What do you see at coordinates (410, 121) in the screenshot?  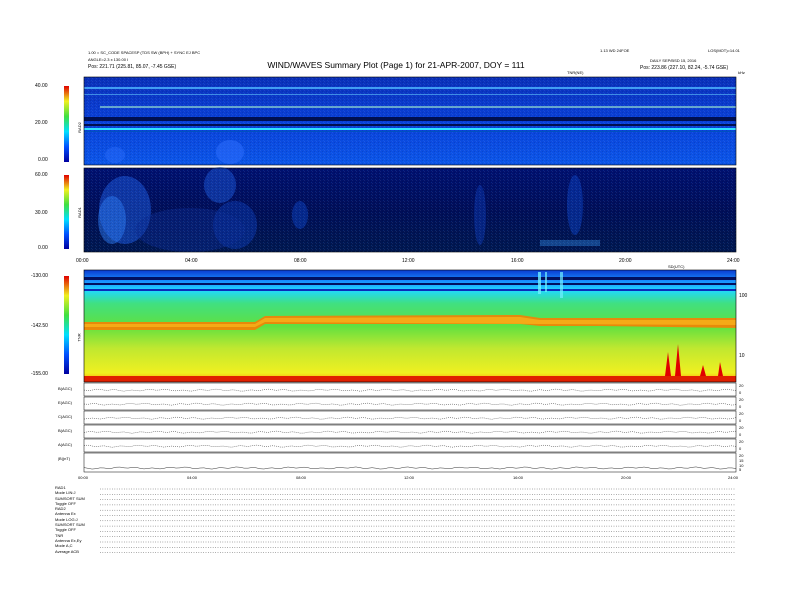 I see `rad2-panel` at bounding box center [410, 121].